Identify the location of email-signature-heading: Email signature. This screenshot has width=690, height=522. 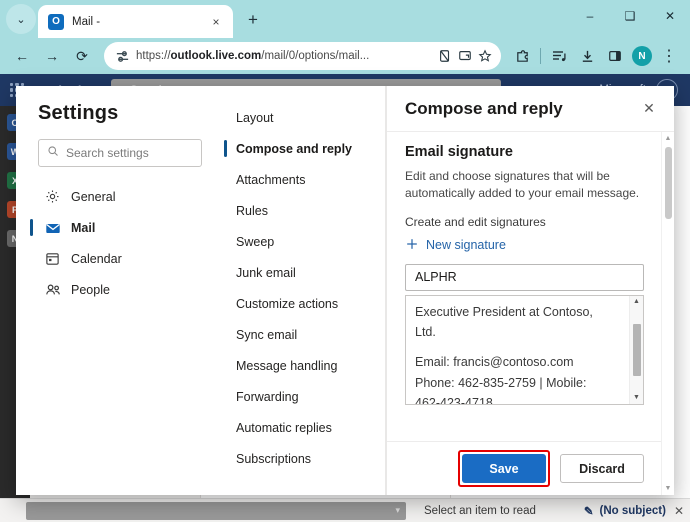
(459, 152).